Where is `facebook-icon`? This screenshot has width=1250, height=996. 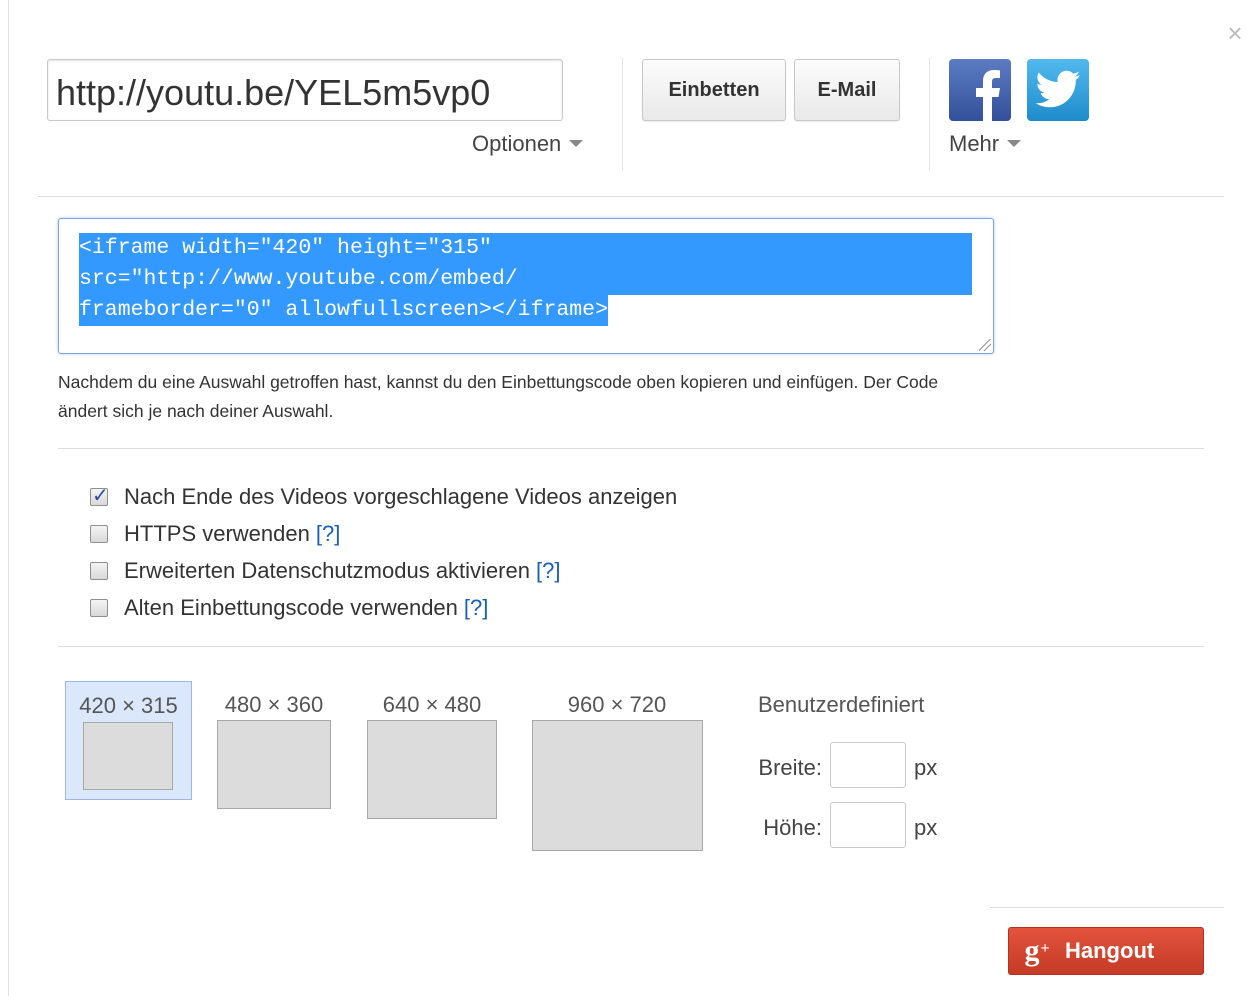 facebook-icon is located at coordinates (980, 90).